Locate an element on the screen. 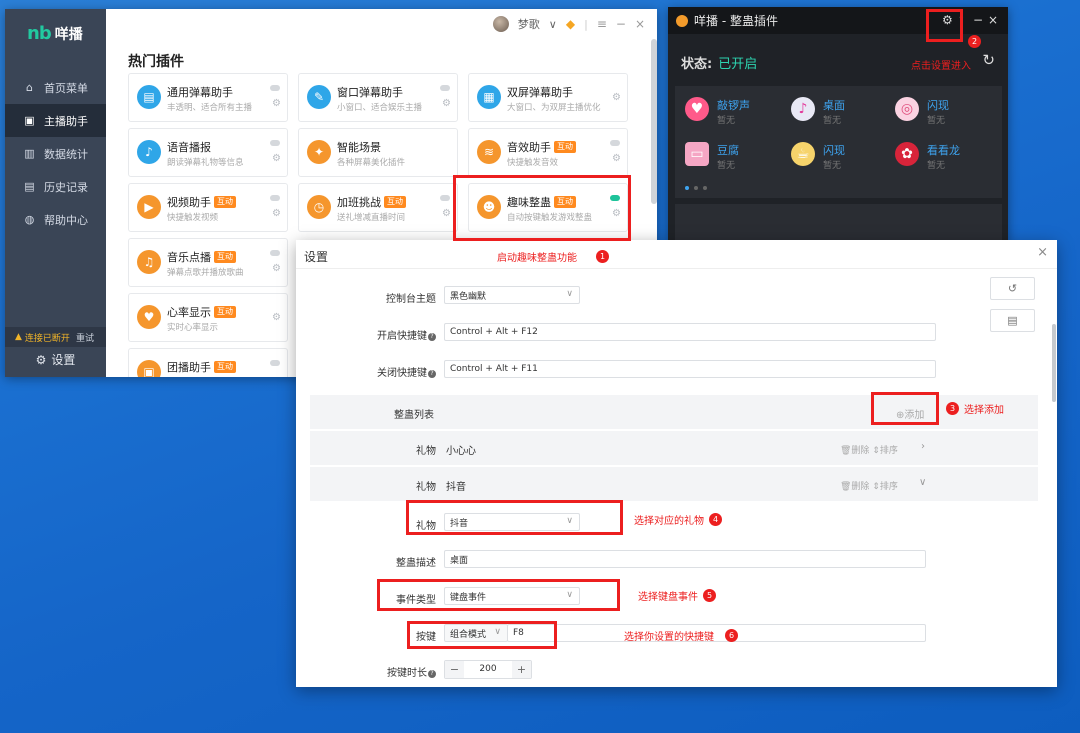 This screenshot has width=1080, height=733. gift-item: ▭ 豆腐 暂无 is located at coordinates (729, 157).